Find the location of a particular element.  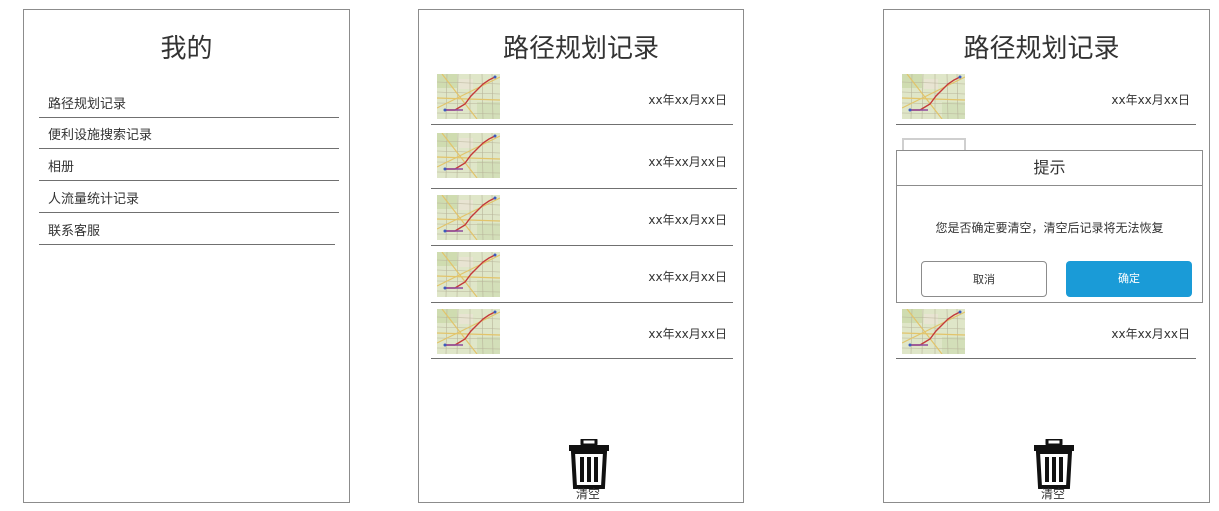

dialog-message: 您是否确定要清空，清空后记录将无法恢复 is located at coordinates (1049, 228).